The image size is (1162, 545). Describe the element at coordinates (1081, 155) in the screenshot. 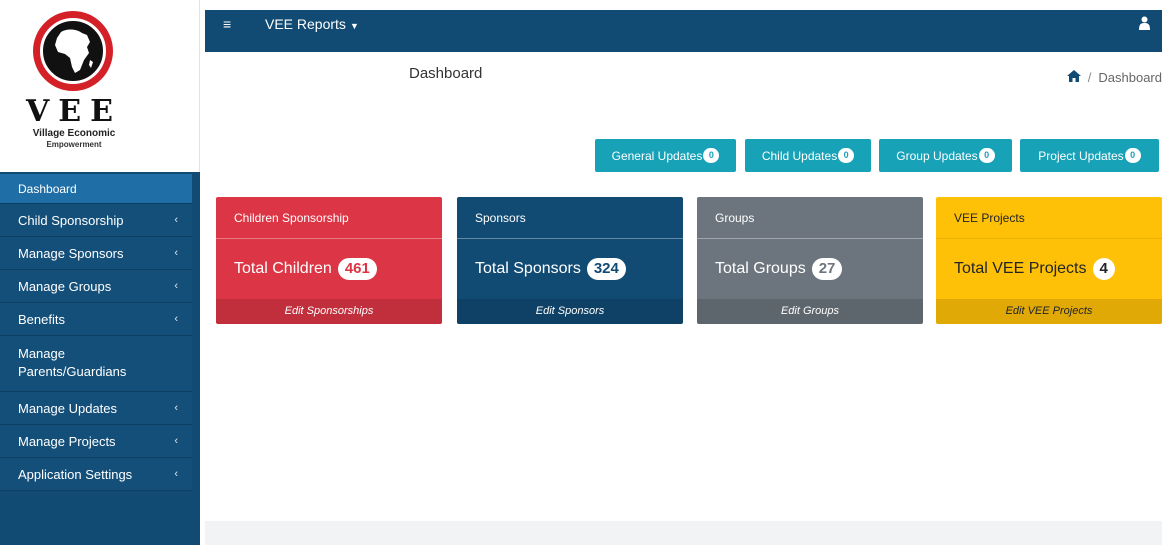

I see `button-label: Project Updates` at that location.